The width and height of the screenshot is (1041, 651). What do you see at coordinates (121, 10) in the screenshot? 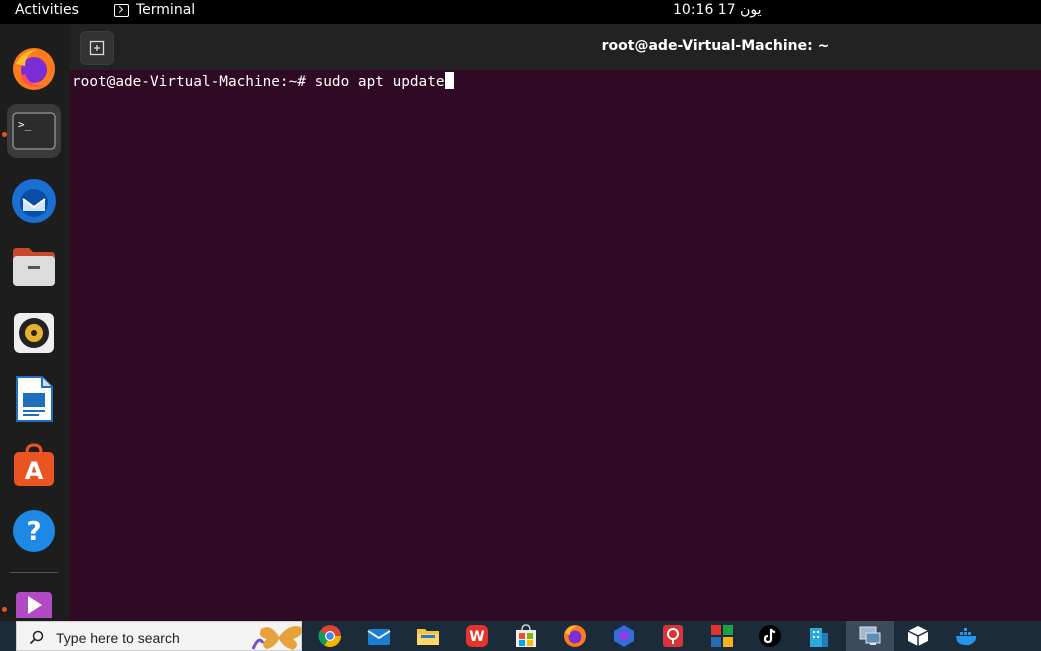
I see `terminal-small-icon` at bounding box center [121, 10].